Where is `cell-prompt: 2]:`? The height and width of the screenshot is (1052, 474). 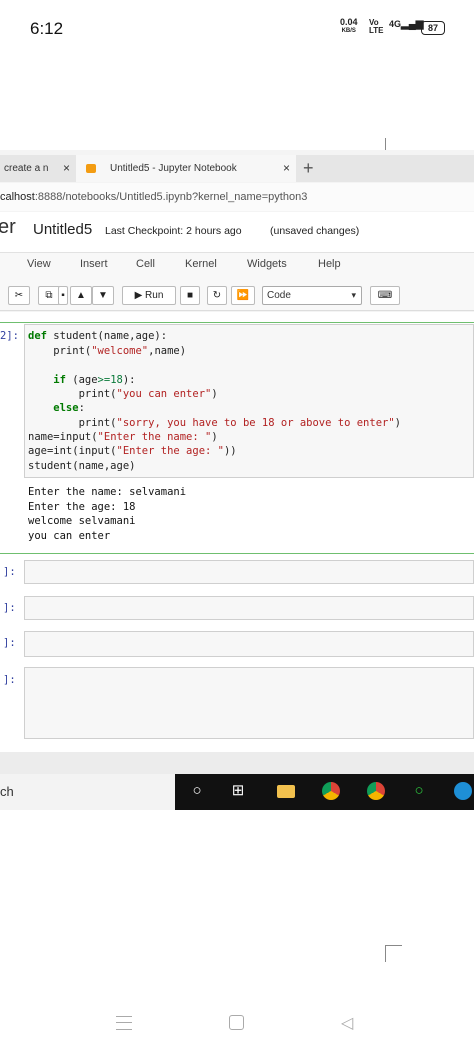 cell-prompt: 2]: is located at coordinates (9, 336).